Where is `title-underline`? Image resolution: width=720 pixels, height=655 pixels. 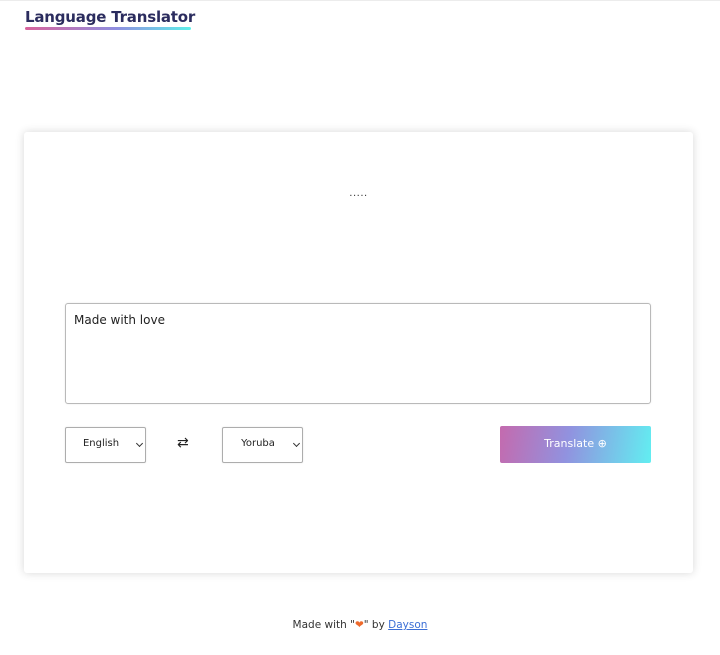
title-underline is located at coordinates (108, 28).